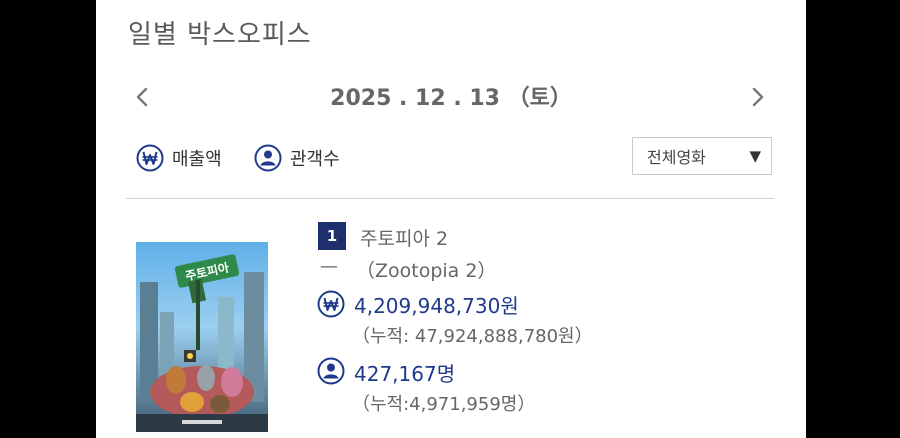 The image size is (900, 438). I want to click on cumulative-sales: （누적: 47,924,888,780원）, so click(472, 336).